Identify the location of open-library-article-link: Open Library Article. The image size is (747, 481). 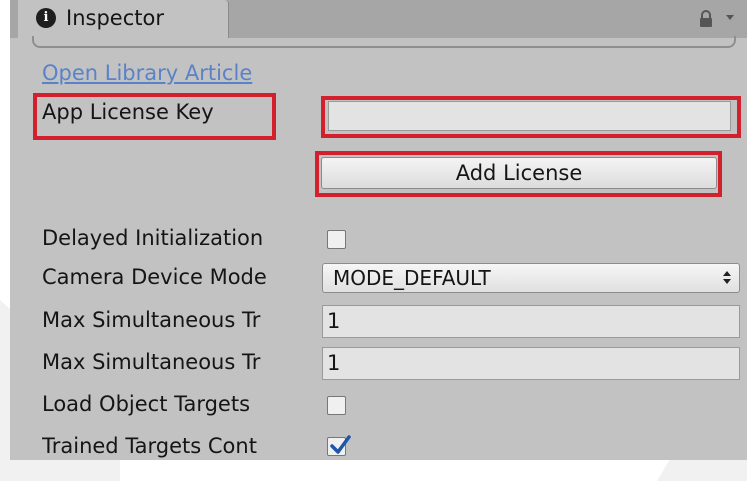
(147, 73).